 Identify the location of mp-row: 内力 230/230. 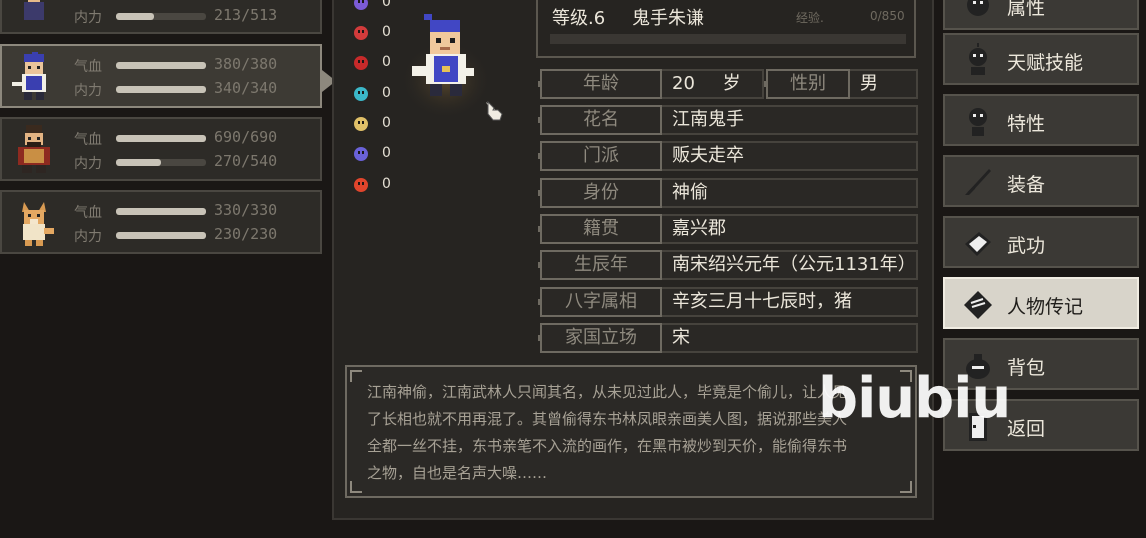
(194, 235).